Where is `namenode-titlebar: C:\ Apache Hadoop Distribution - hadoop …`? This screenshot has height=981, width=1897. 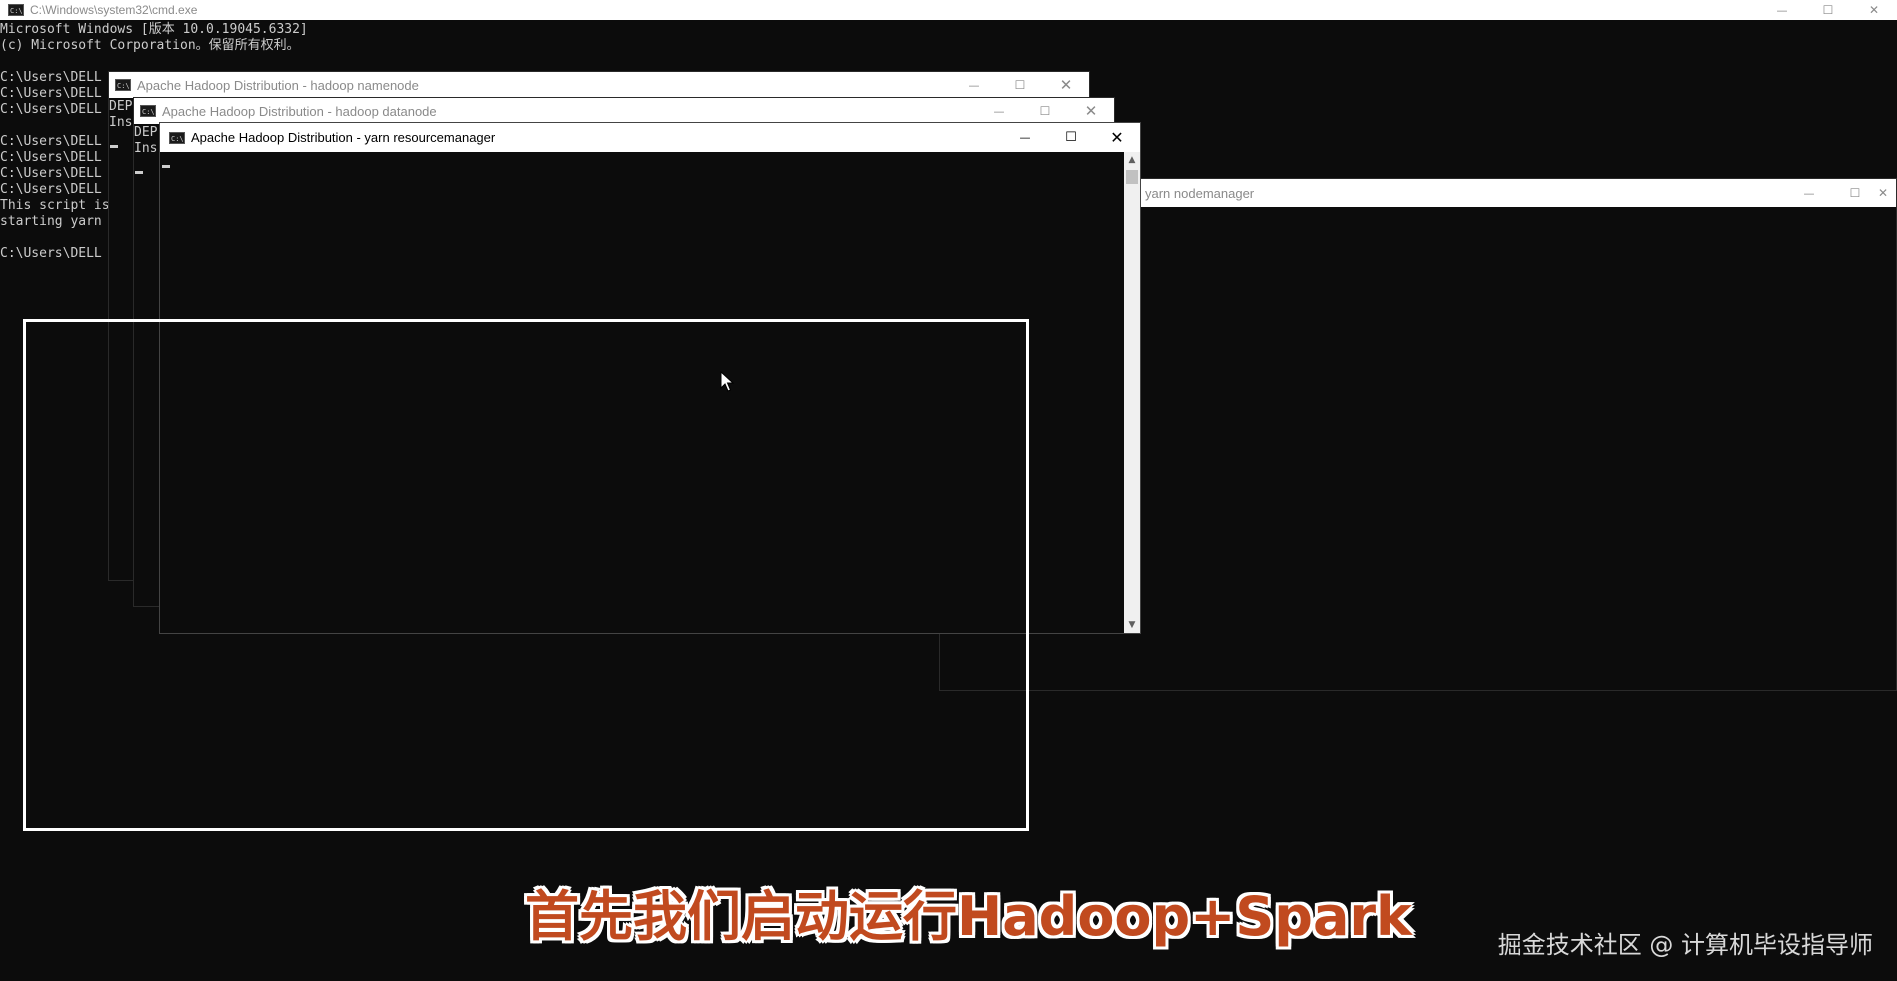
namenode-titlebar: C:\ Apache Hadoop Distribution - hadoop … is located at coordinates (599, 85).